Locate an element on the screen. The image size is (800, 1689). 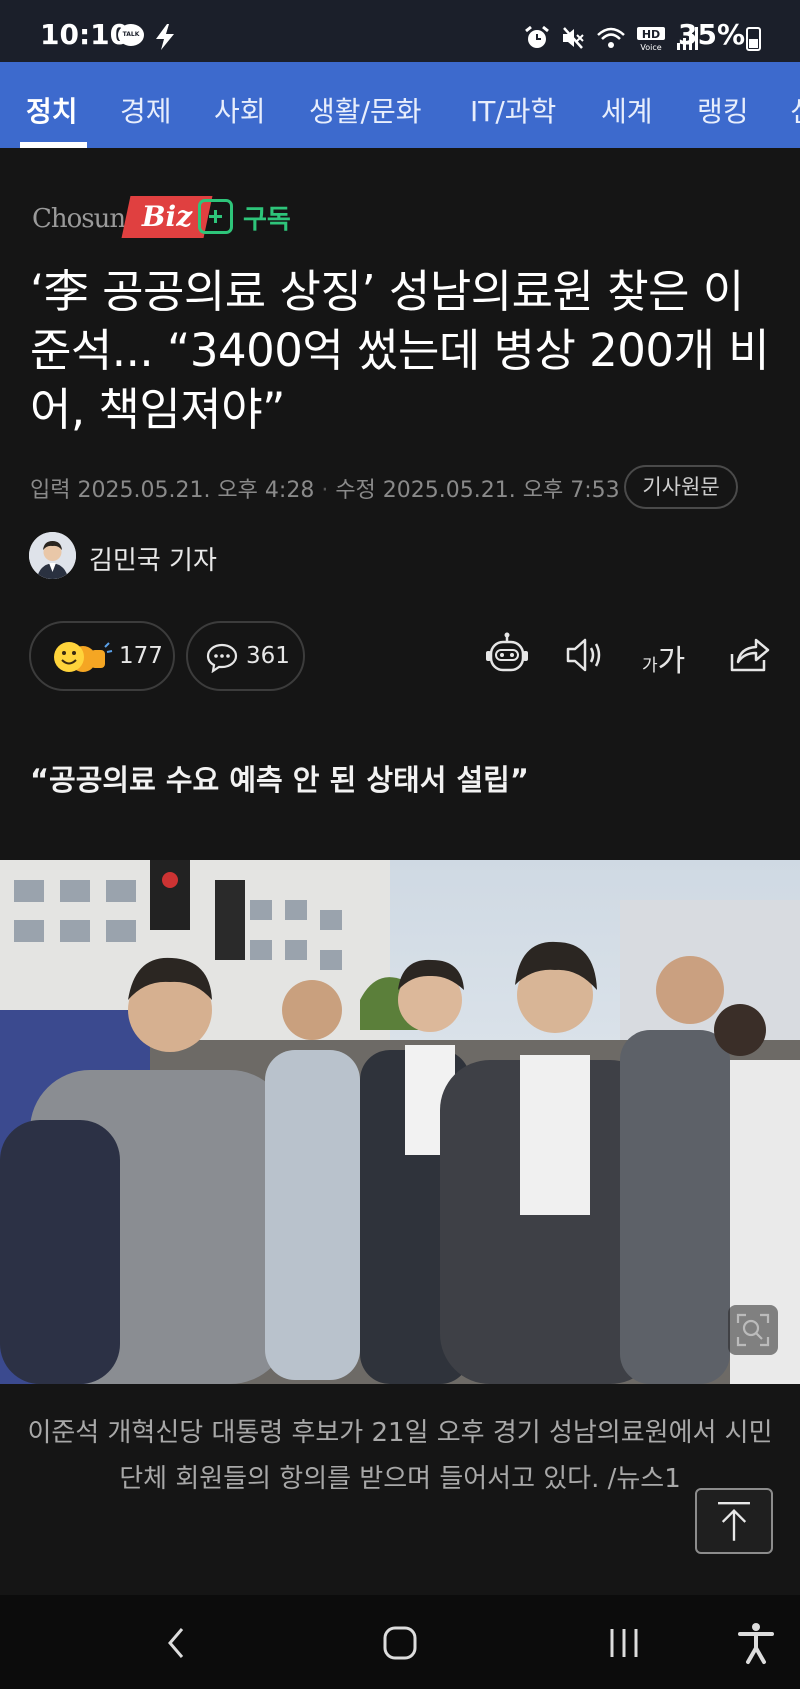
tab-it-science: IT/과학 is located at coordinates (513, 110).